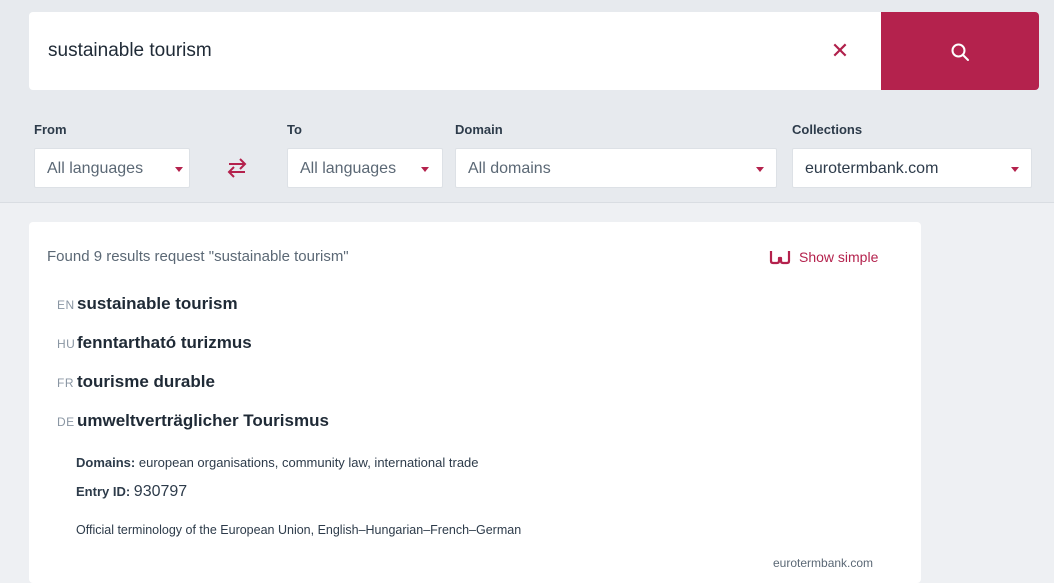 The height and width of the screenshot is (583, 1054). Describe the element at coordinates (839, 257) in the screenshot. I see `show-simple-label: Show simple` at that location.